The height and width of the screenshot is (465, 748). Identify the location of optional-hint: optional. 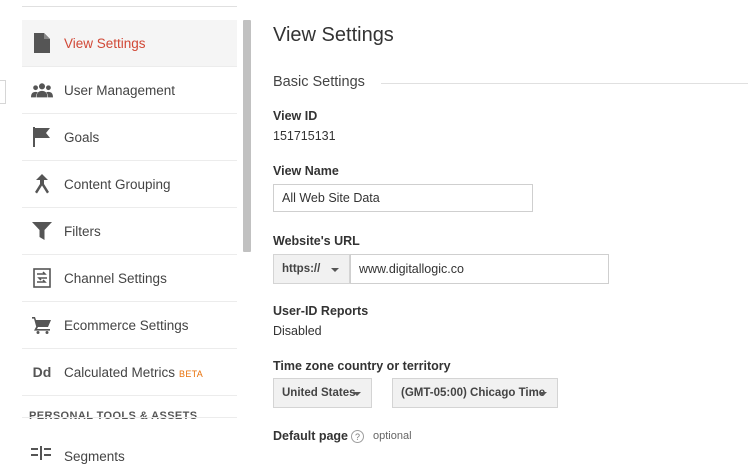
(392, 436).